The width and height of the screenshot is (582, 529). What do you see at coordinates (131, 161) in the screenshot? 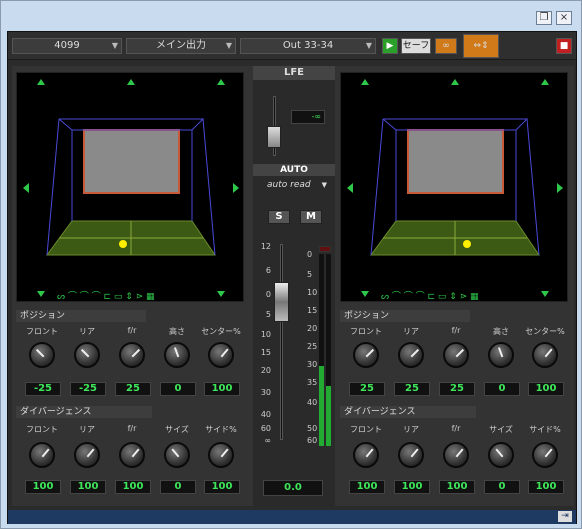
I see `screen-rect` at bounding box center [131, 161].